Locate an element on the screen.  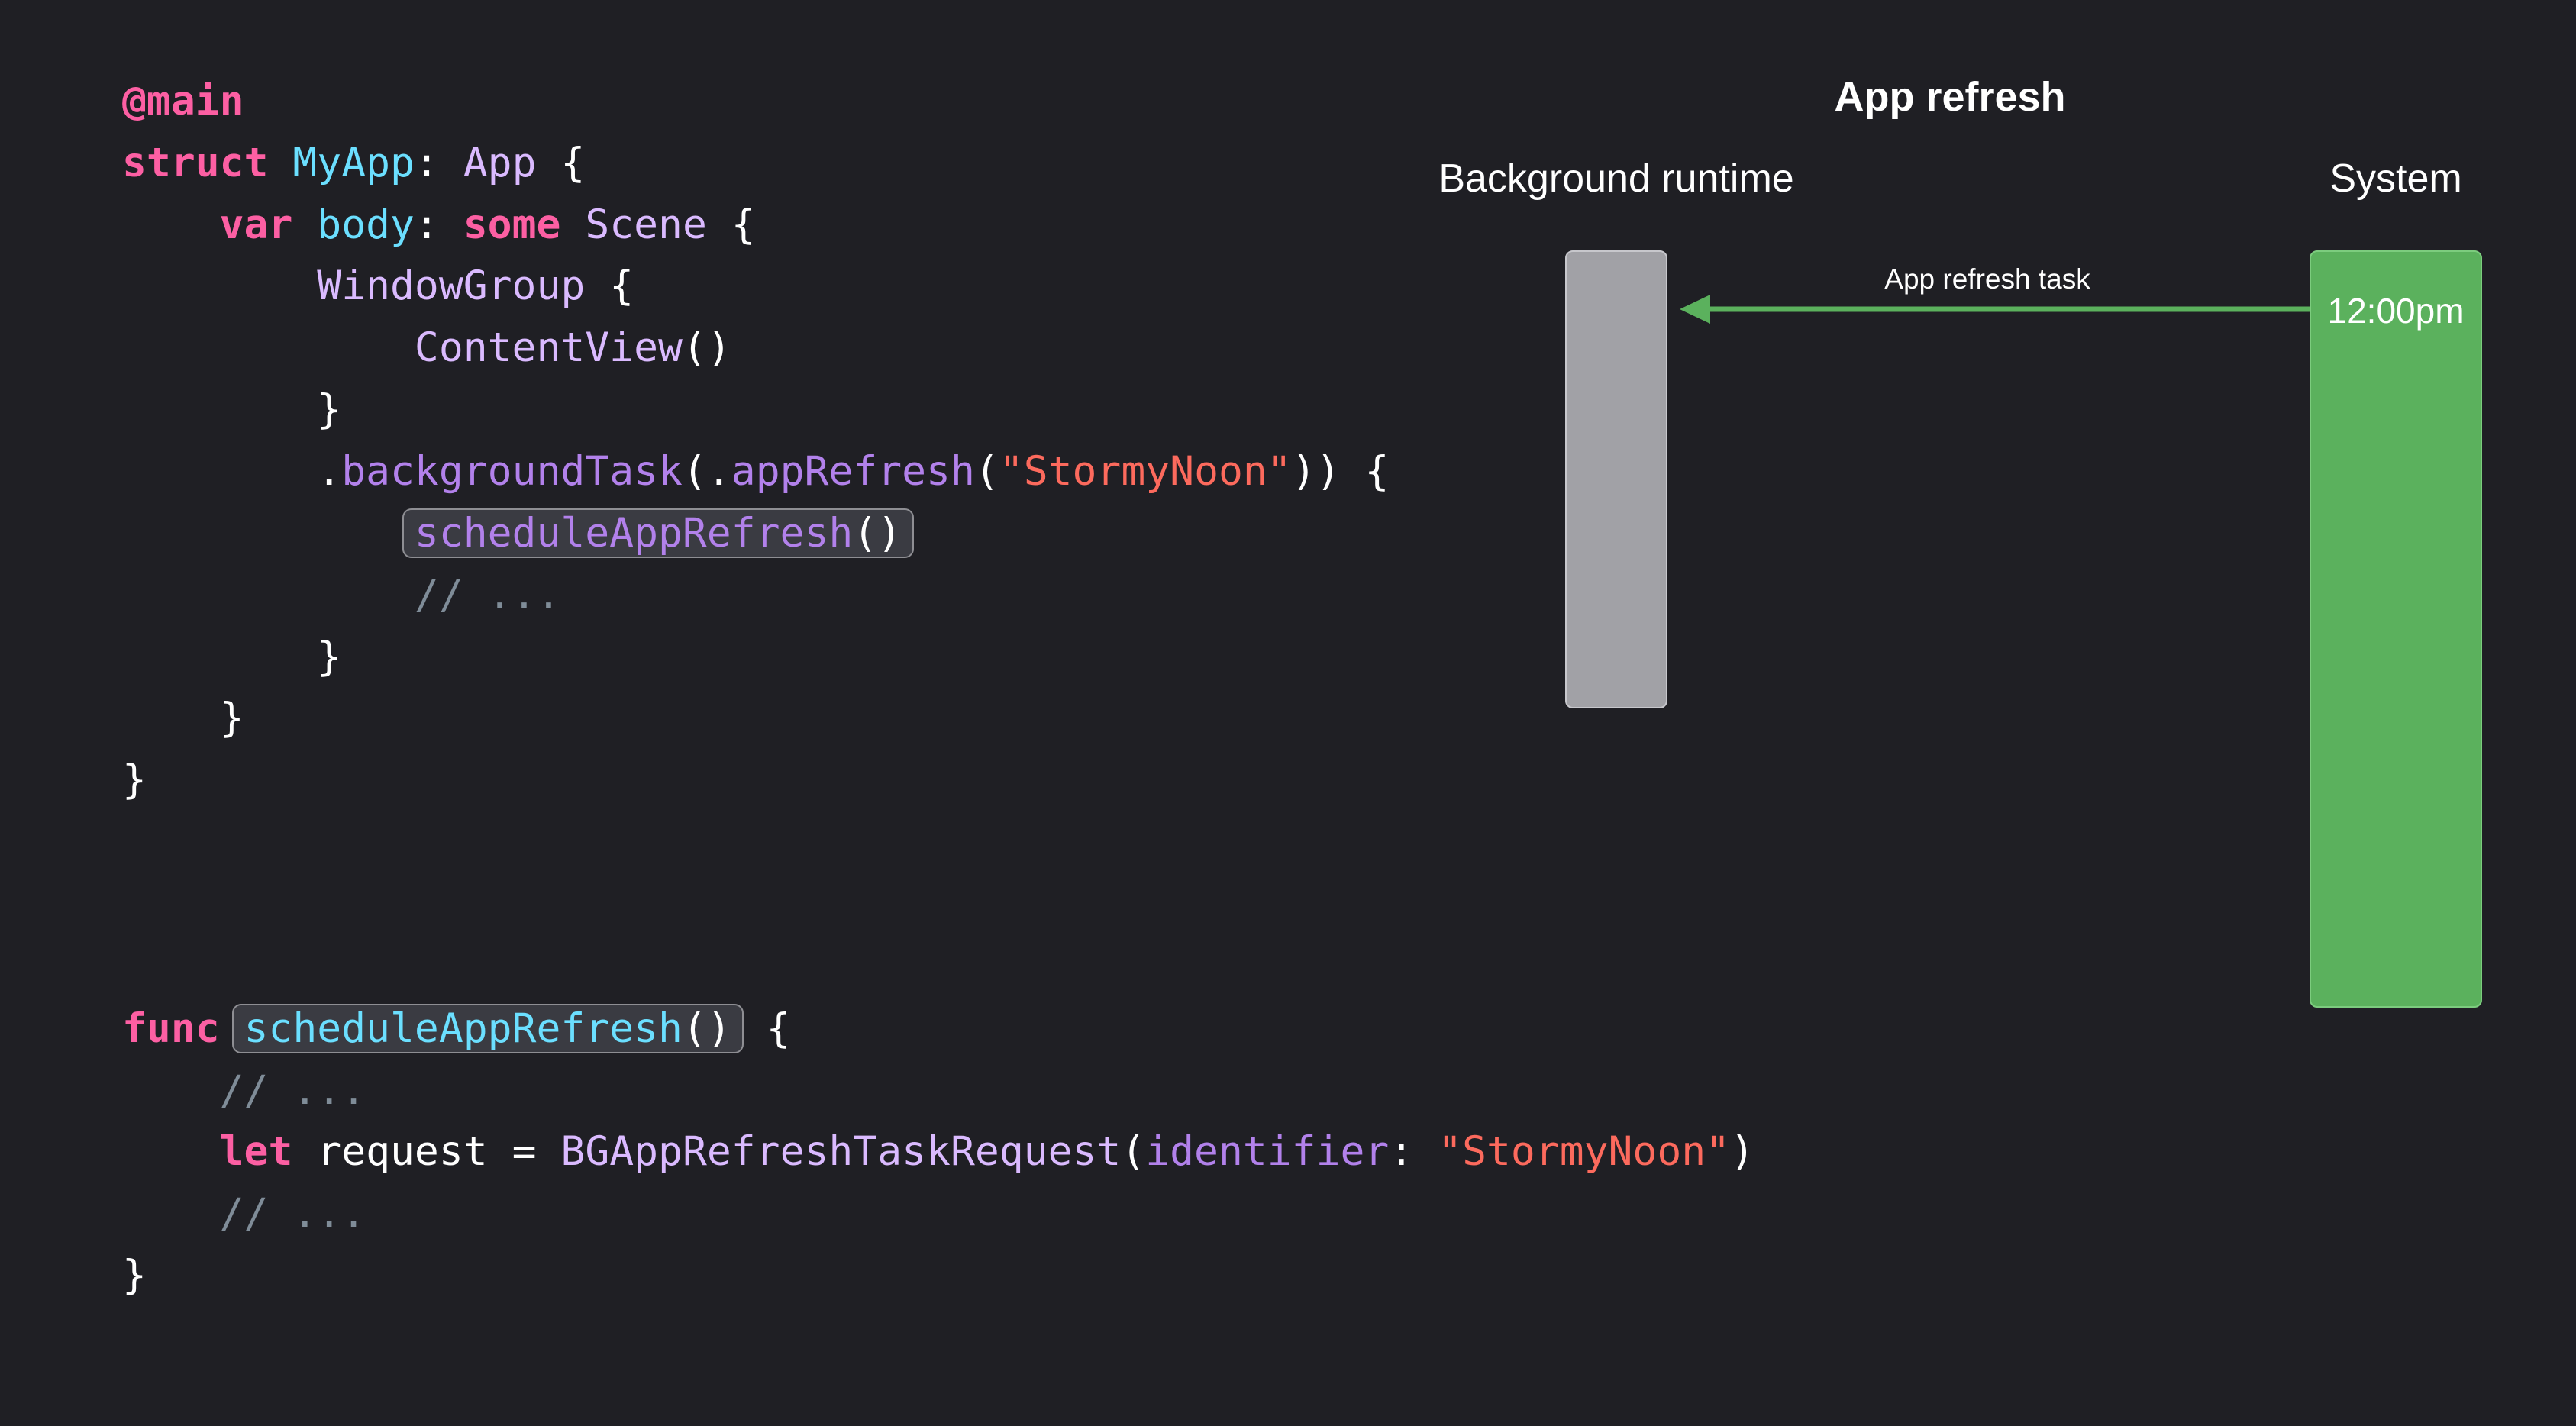
arrow-head is located at coordinates (1695, 309).